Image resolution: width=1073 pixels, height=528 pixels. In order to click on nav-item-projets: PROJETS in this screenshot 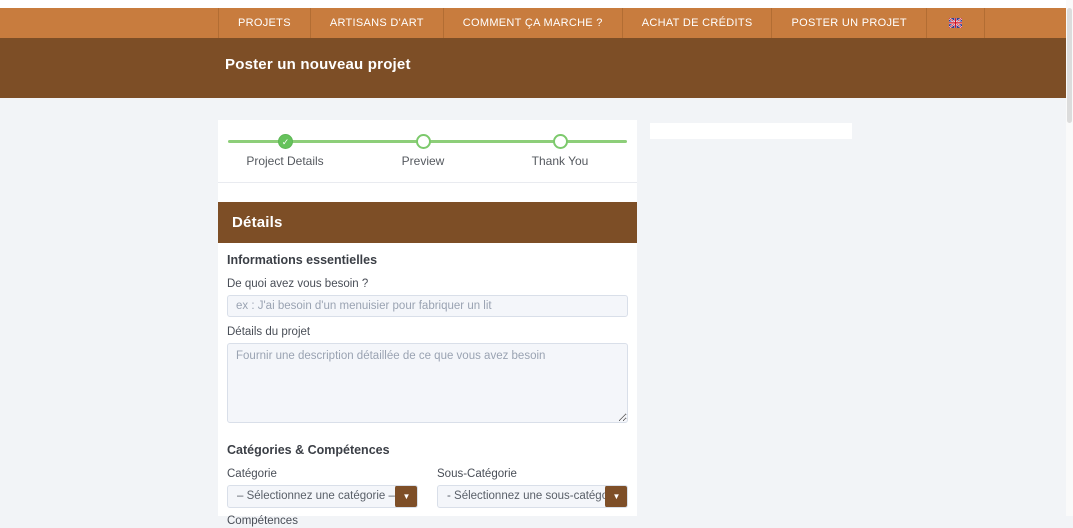, I will do `click(264, 23)`.